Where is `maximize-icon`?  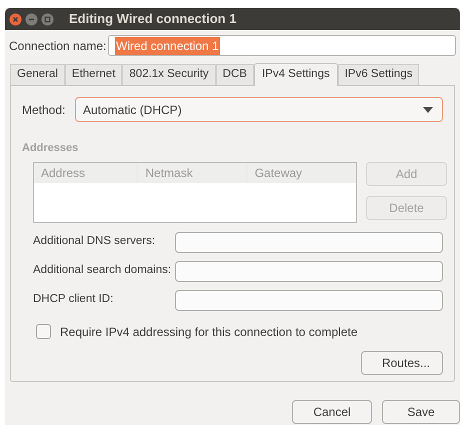
maximize-icon is located at coordinates (47, 19).